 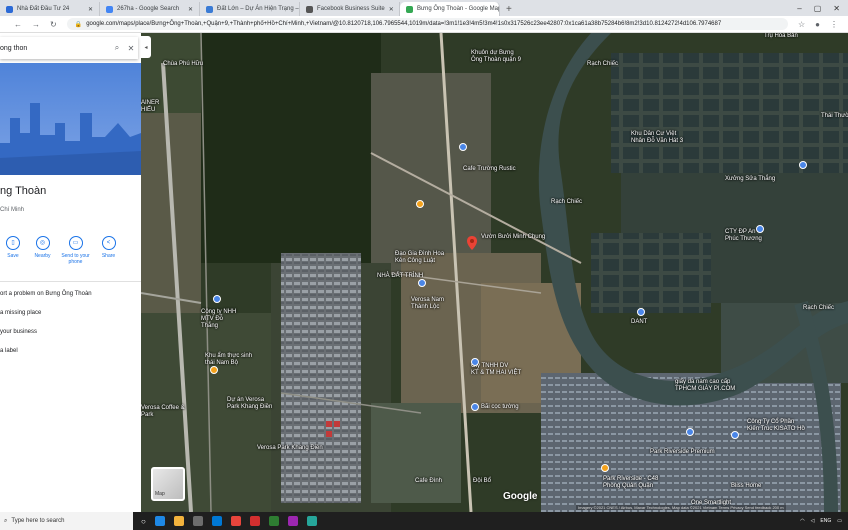 What do you see at coordinates (228, 360) in the screenshot?
I see `map-label: Khu ẩm thực sinh thái Nam Bộ` at bounding box center [228, 360].